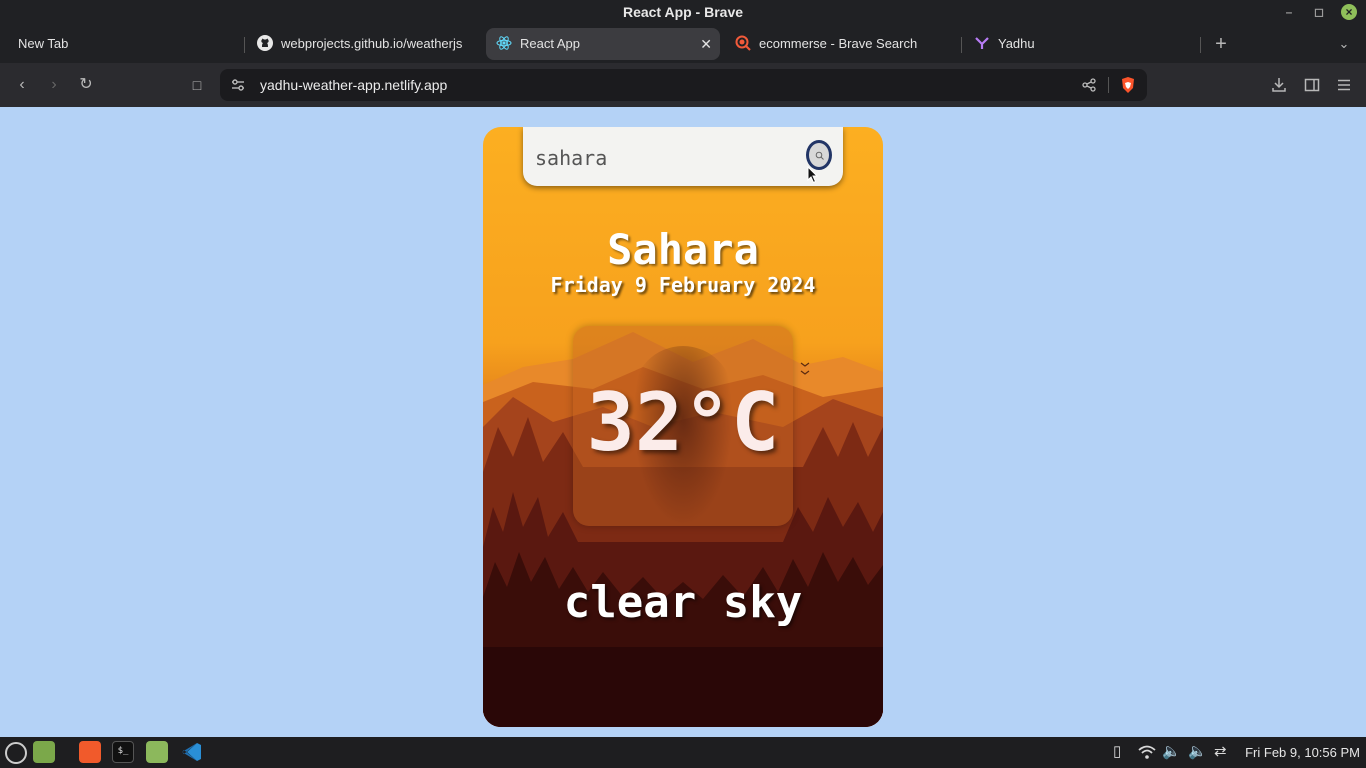 Image resolution: width=1366 pixels, height=768 pixels. What do you see at coordinates (1016, 43) in the screenshot?
I see `tab-label: Yadhu` at bounding box center [1016, 43].